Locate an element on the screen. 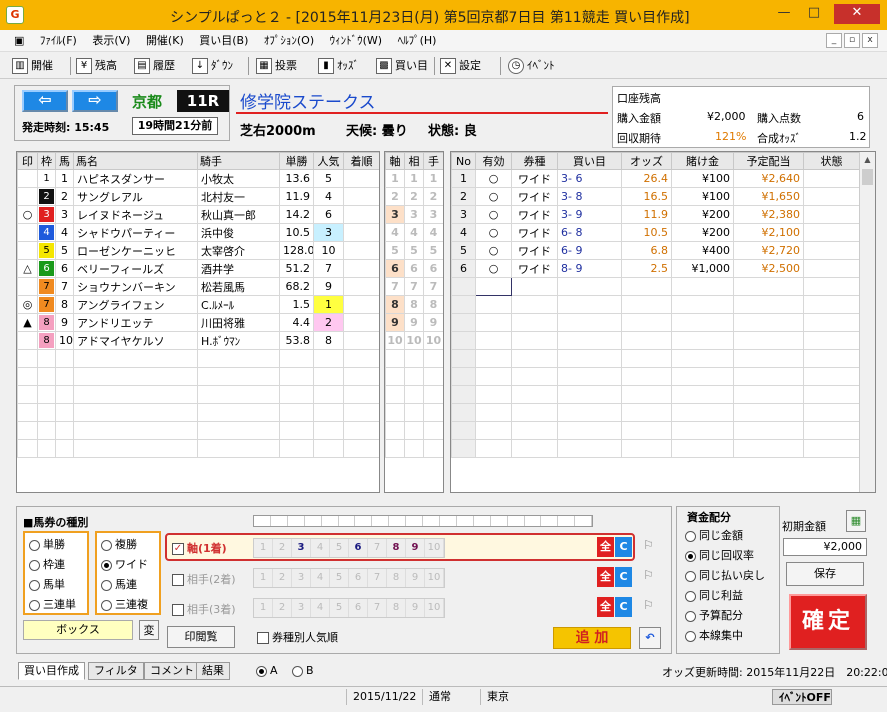 The height and width of the screenshot is (712, 887). col-popularity: 人気 is located at coordinates (328, 161).